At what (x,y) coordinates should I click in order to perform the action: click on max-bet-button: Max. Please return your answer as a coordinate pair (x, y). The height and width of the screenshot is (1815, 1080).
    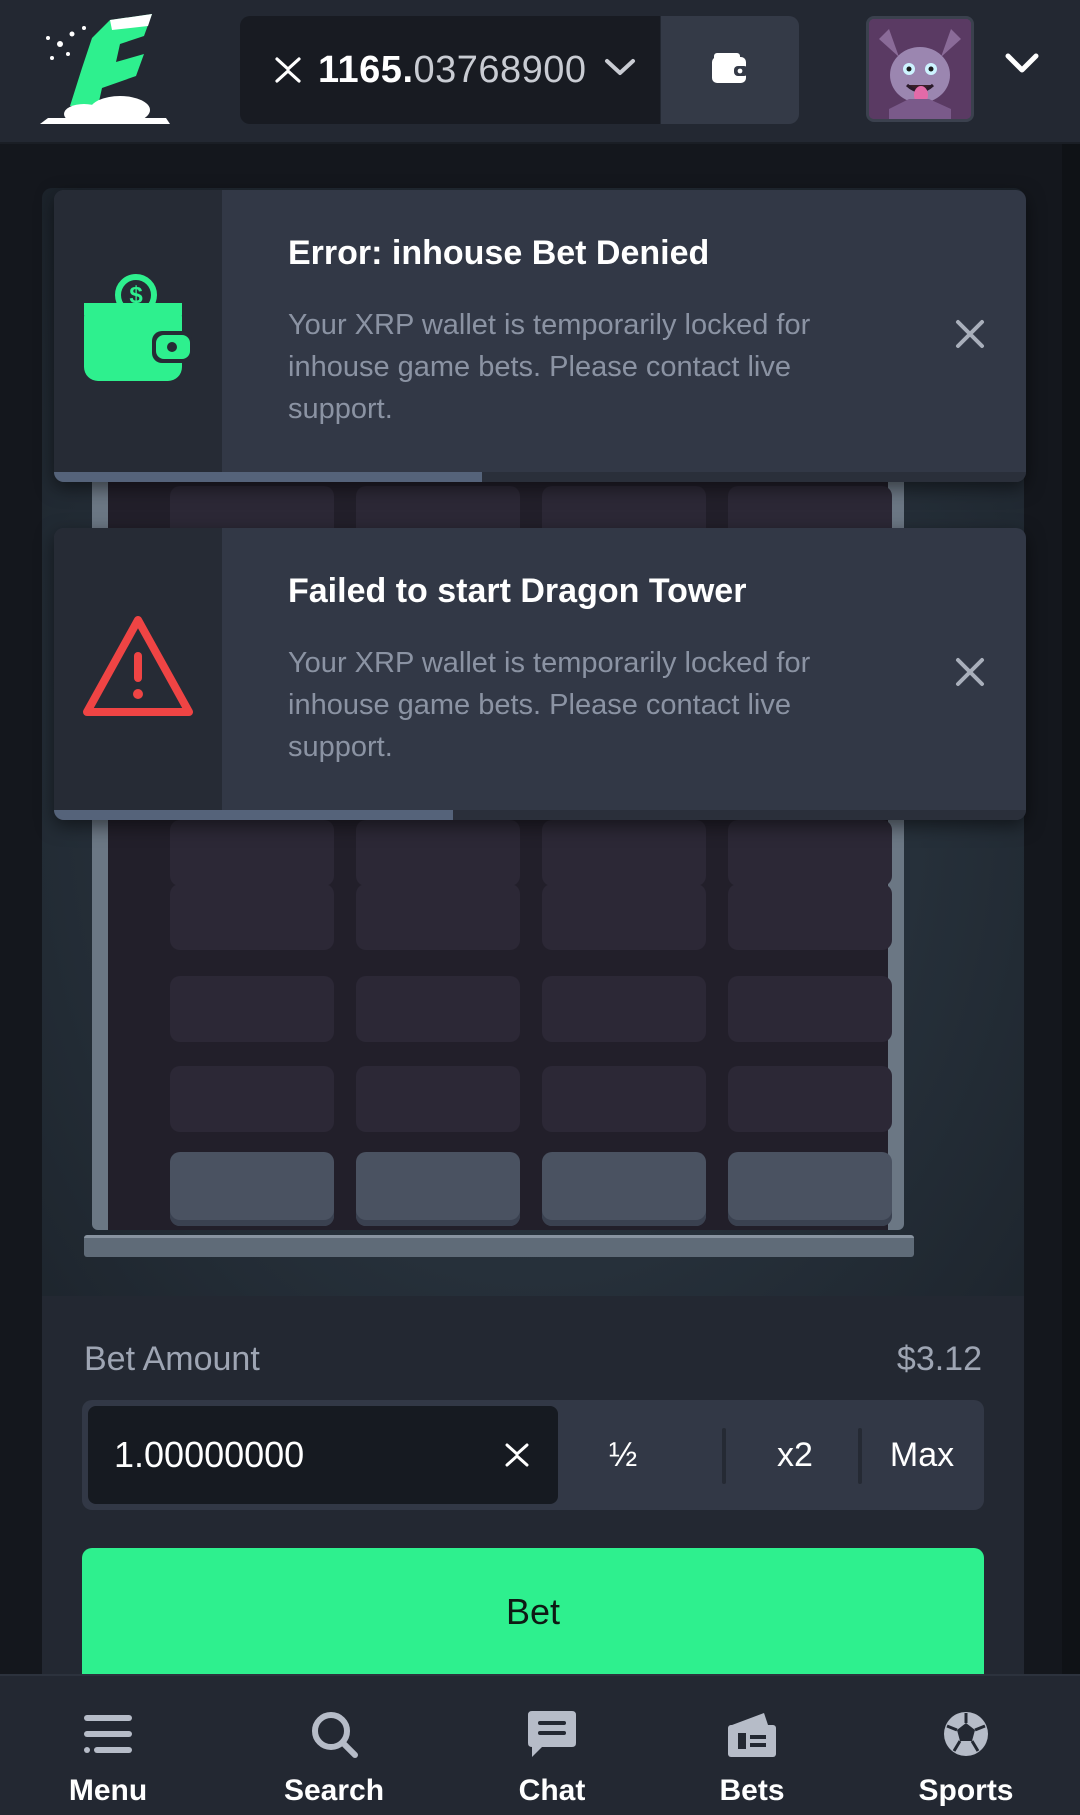
    Looking at the image, I should click on (922, 1455).